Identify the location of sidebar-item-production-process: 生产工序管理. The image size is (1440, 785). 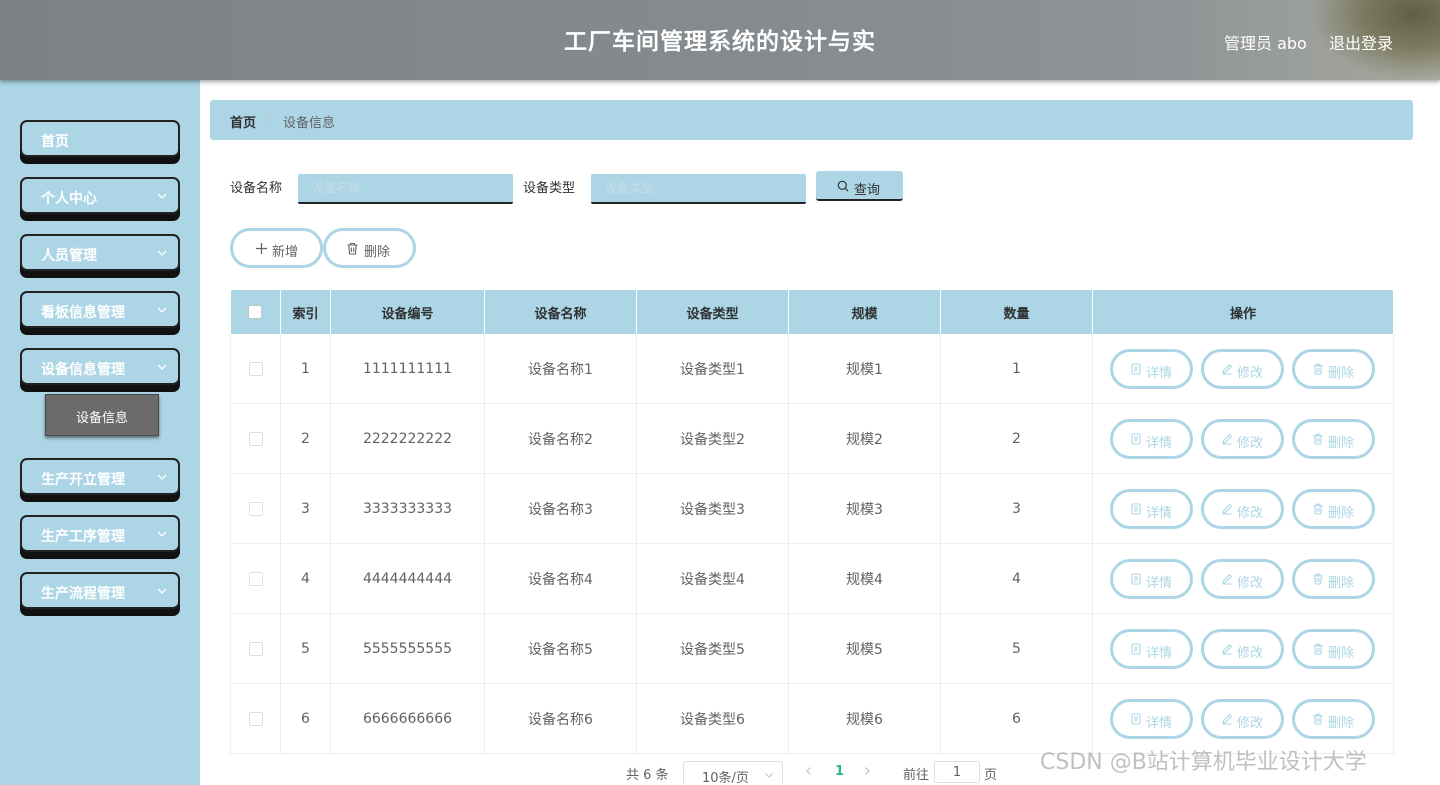
(100, 533).